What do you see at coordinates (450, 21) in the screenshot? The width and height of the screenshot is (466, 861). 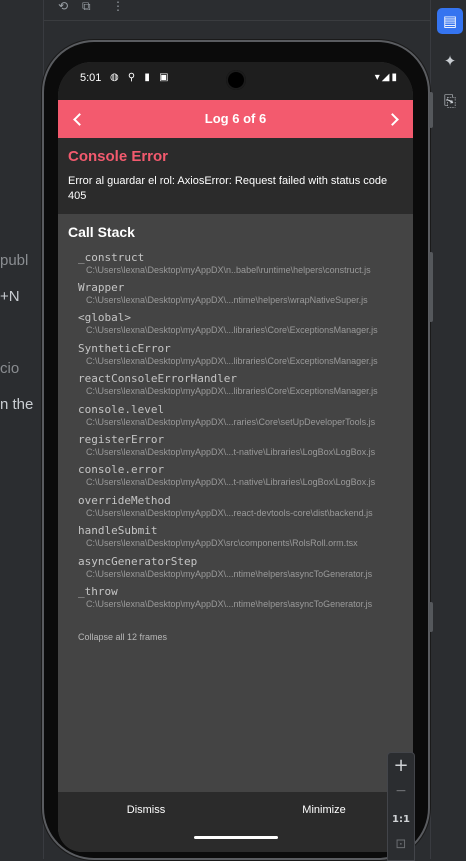 I see `running-devices-icon: ▤` at bounding box center [450, 21].